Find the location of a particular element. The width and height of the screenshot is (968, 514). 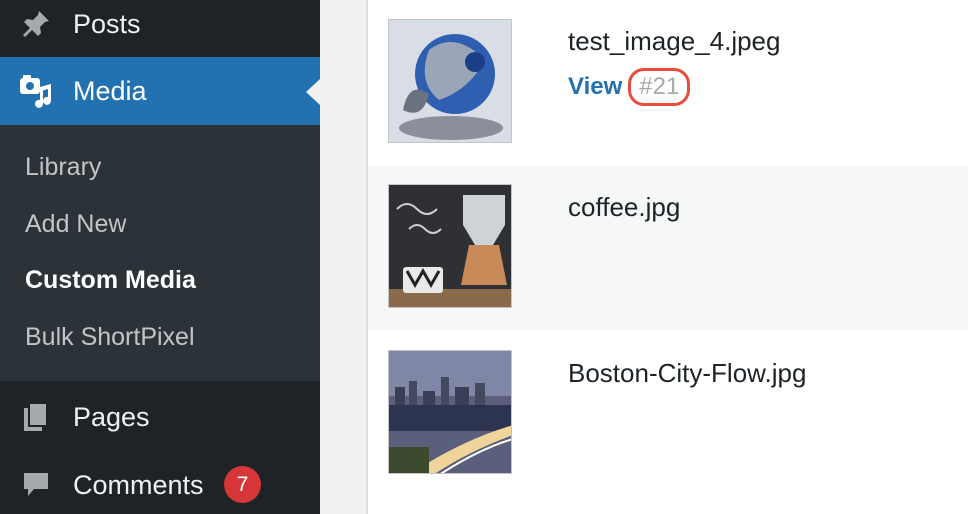

submenu-add-new: Add New is located at coordinates (75, 224).